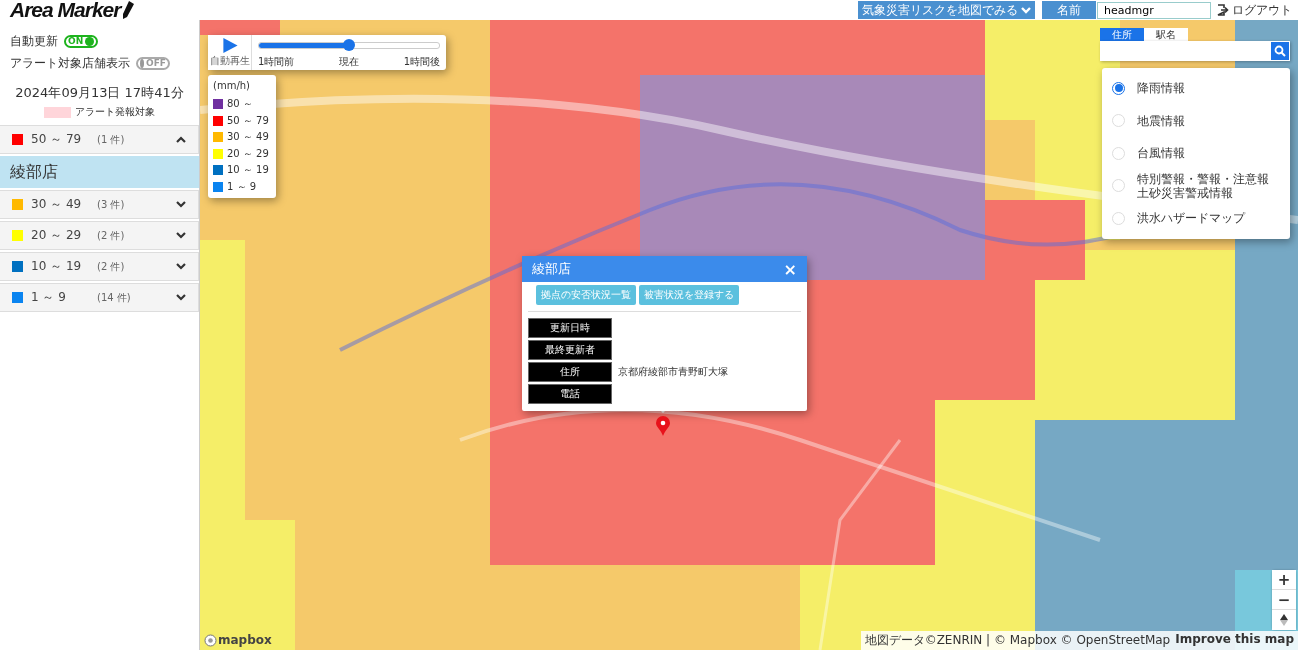  Describe the element at coordinates (99, 204) in the screenshot. I see `rain-group-header: 30 ～ 49 (3 件)` at that location.